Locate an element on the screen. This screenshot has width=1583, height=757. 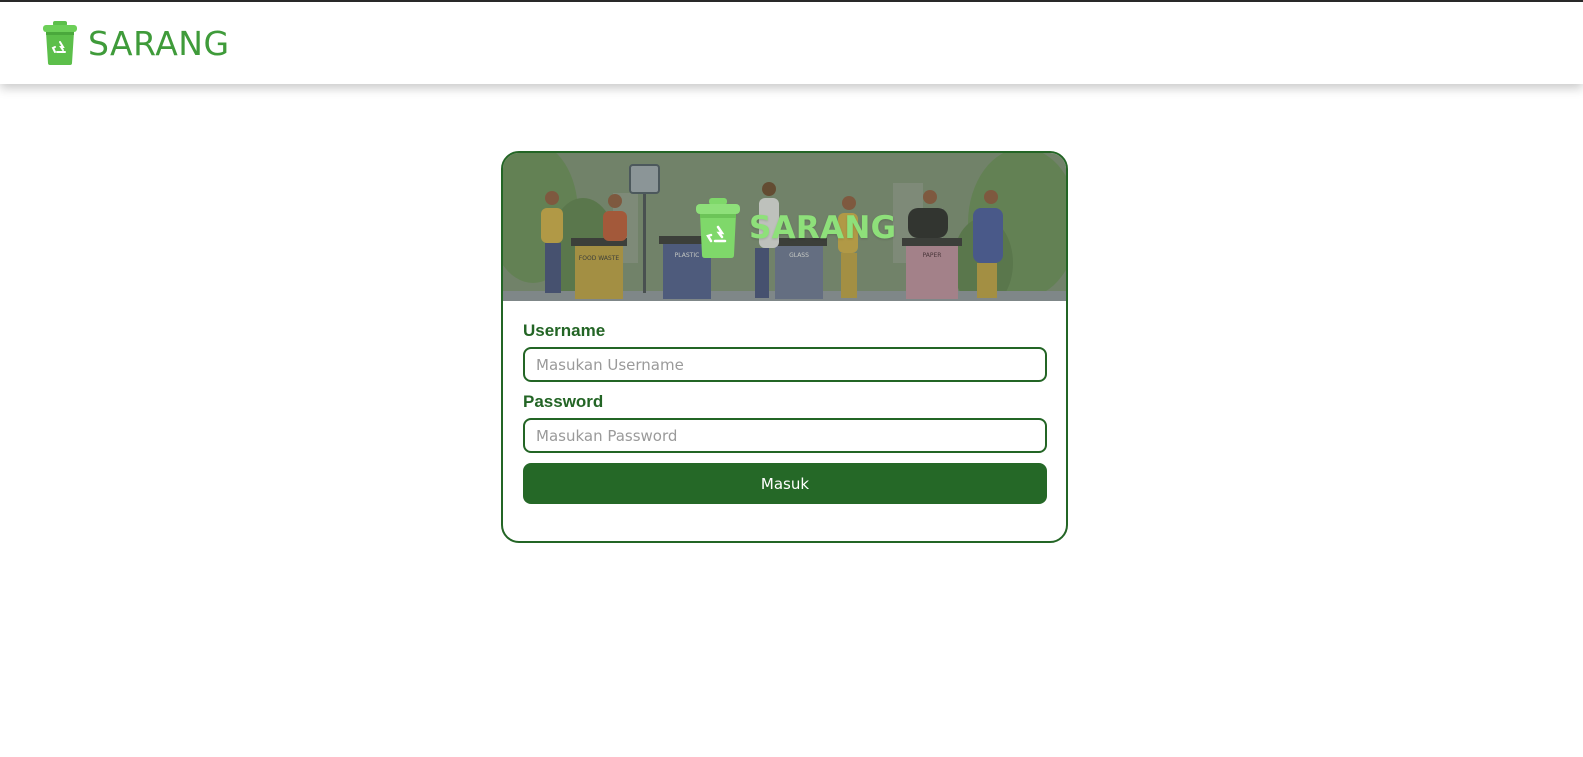
banner-brand-name: SARANG is located at coordinates (823, 228).